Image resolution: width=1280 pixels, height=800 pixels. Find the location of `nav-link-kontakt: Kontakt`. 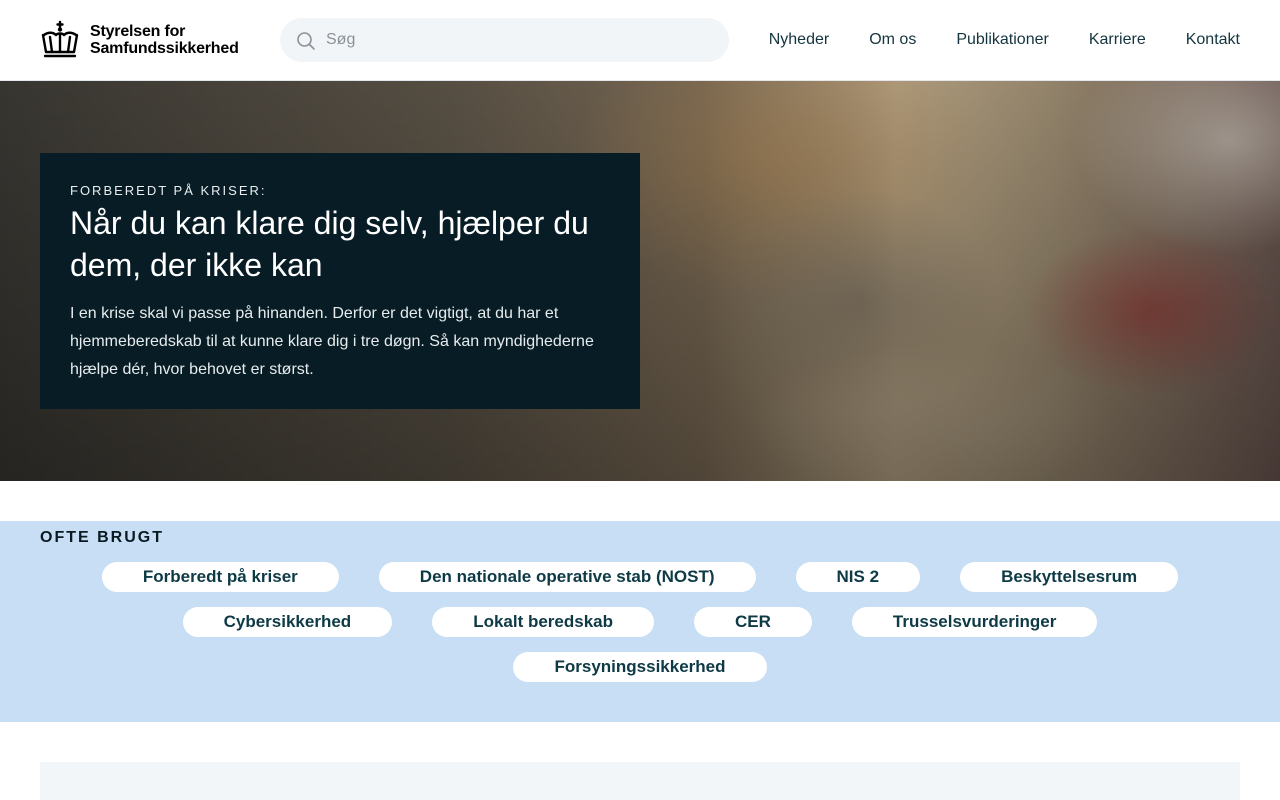

nav-link-kontakt: Kontakt is located at coordinates (1213, 40).